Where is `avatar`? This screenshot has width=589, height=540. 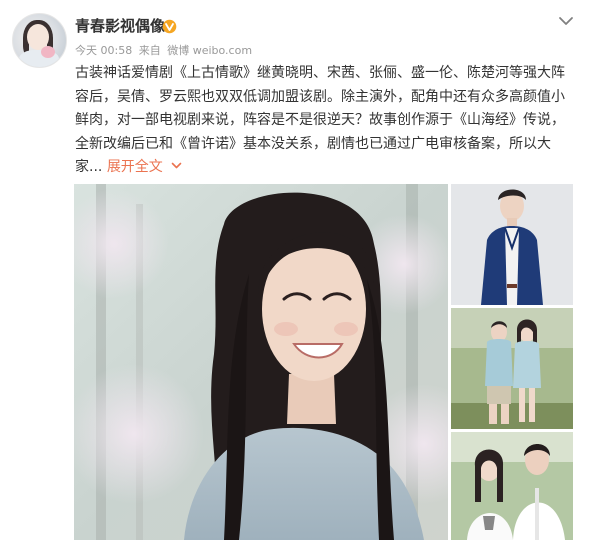
avatar is located at coordinates (39, 40).